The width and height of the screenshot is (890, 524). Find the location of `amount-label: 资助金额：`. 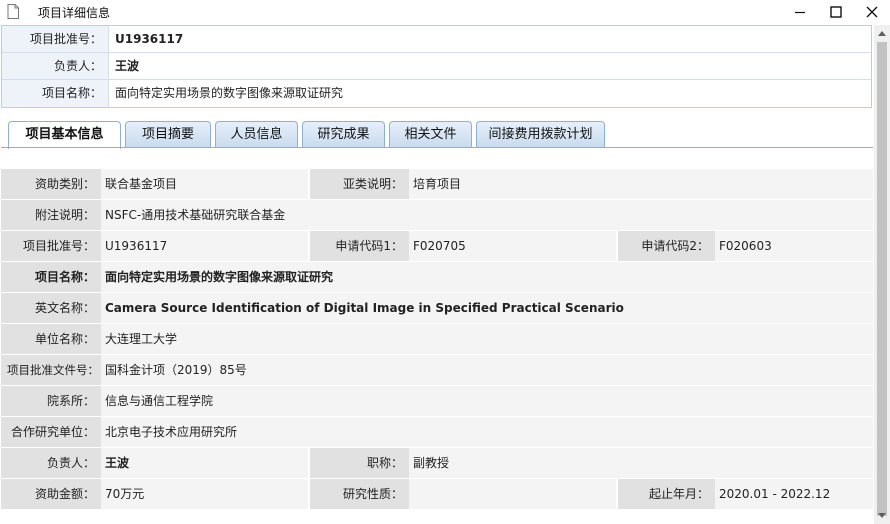

amount-label: 资助金额： is located at coordinates (51, 494).